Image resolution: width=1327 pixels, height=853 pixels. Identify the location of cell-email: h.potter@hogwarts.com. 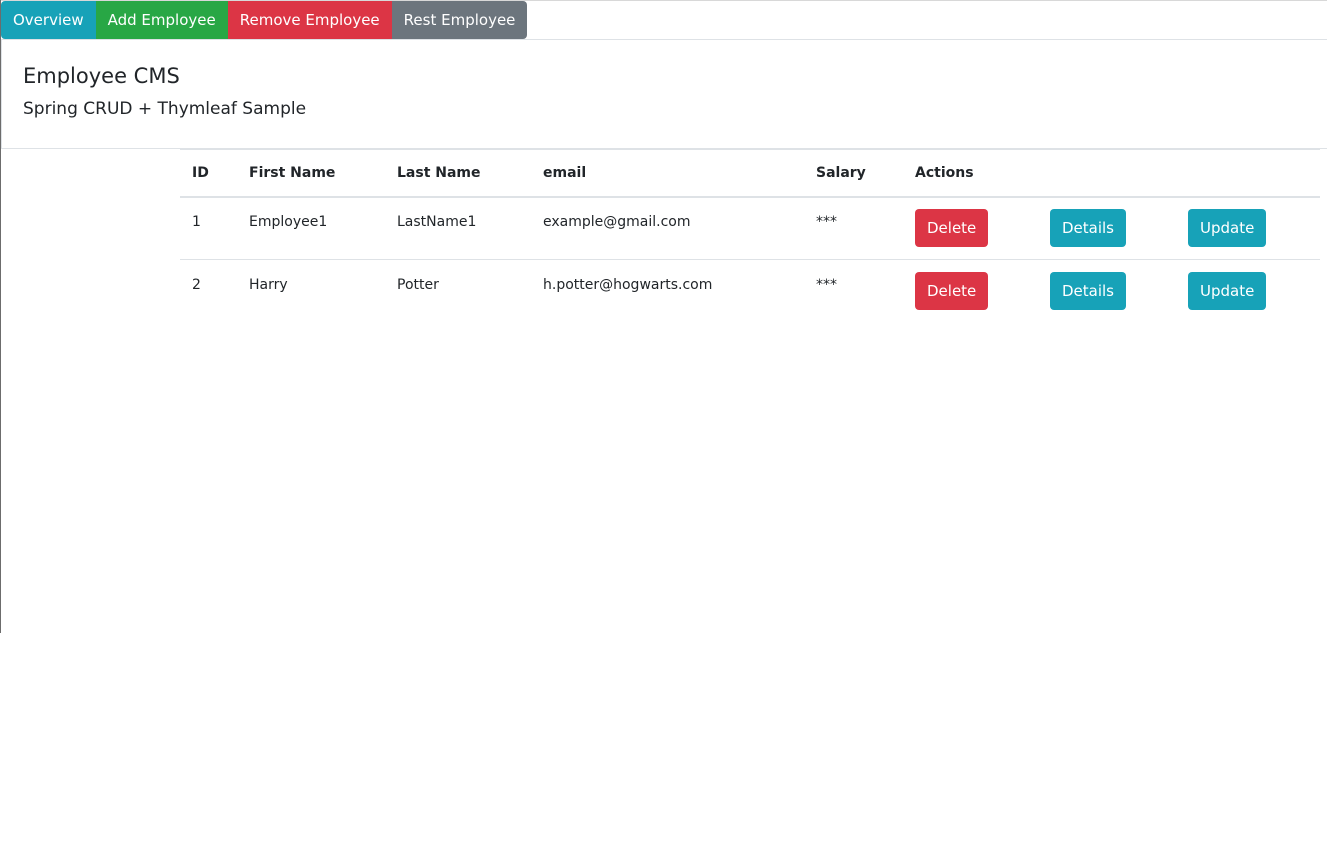
(667, 291).